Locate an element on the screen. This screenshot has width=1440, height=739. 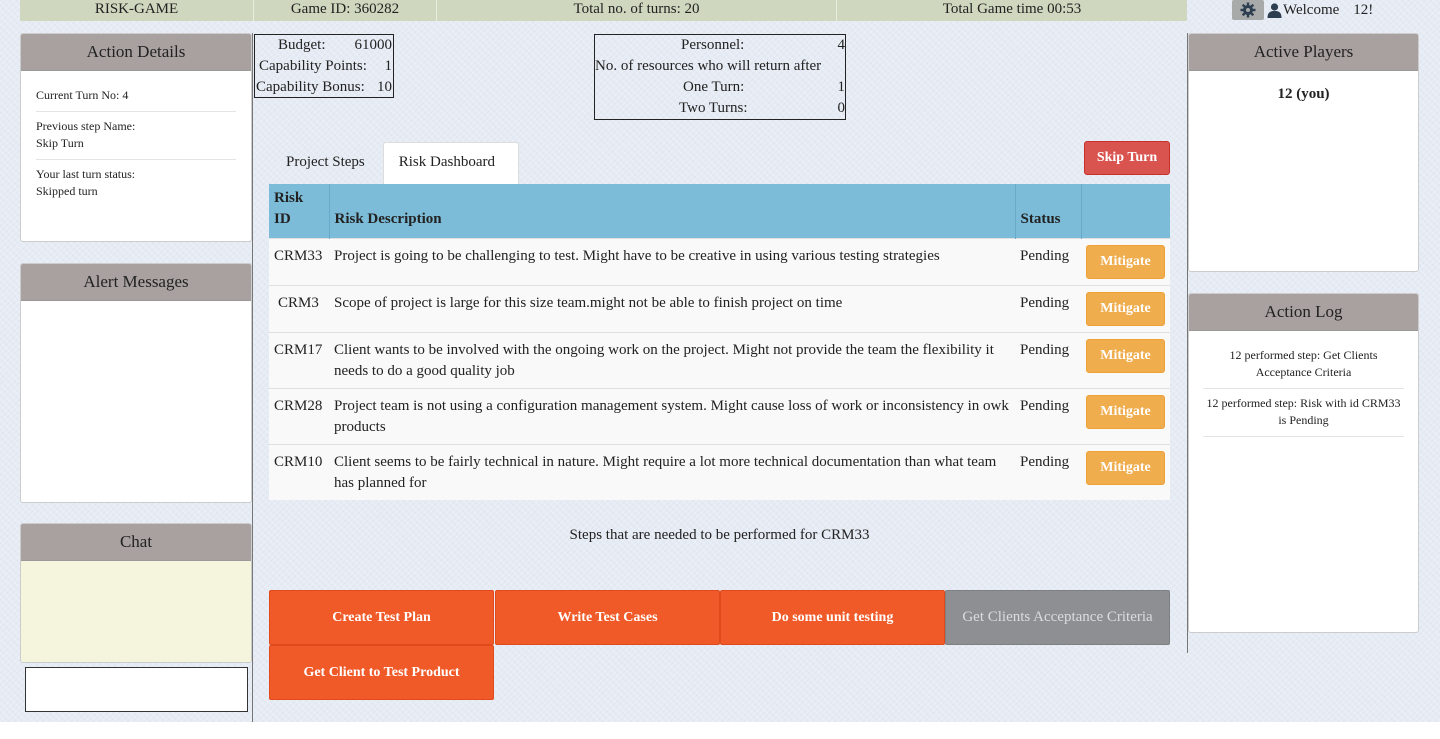
active-players-panel: Active Players 12 (you) is located at coordinates (1303, 152).